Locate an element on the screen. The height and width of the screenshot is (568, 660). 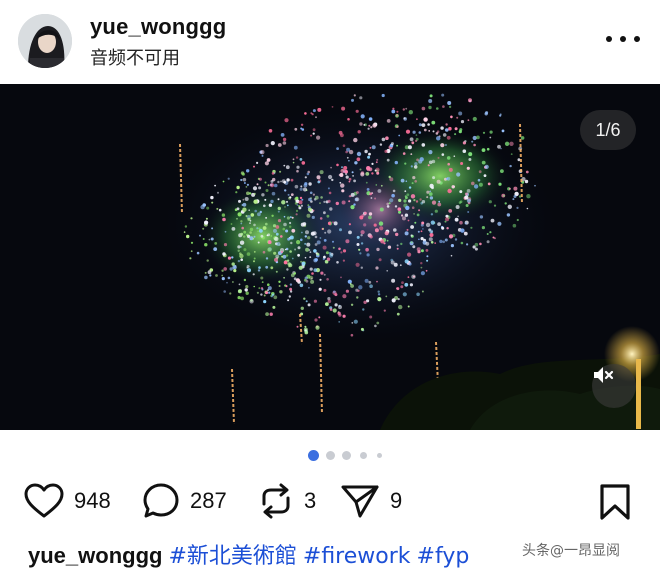
share-count: 9 is located at coordinates (396, 500).